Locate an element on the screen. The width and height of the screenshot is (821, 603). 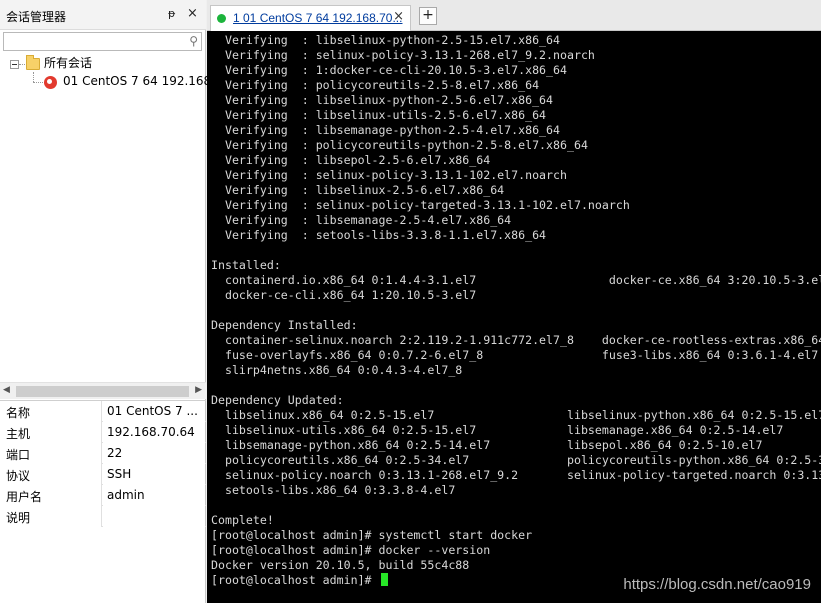
property-value: 22 is located at coordinates (154, 453).